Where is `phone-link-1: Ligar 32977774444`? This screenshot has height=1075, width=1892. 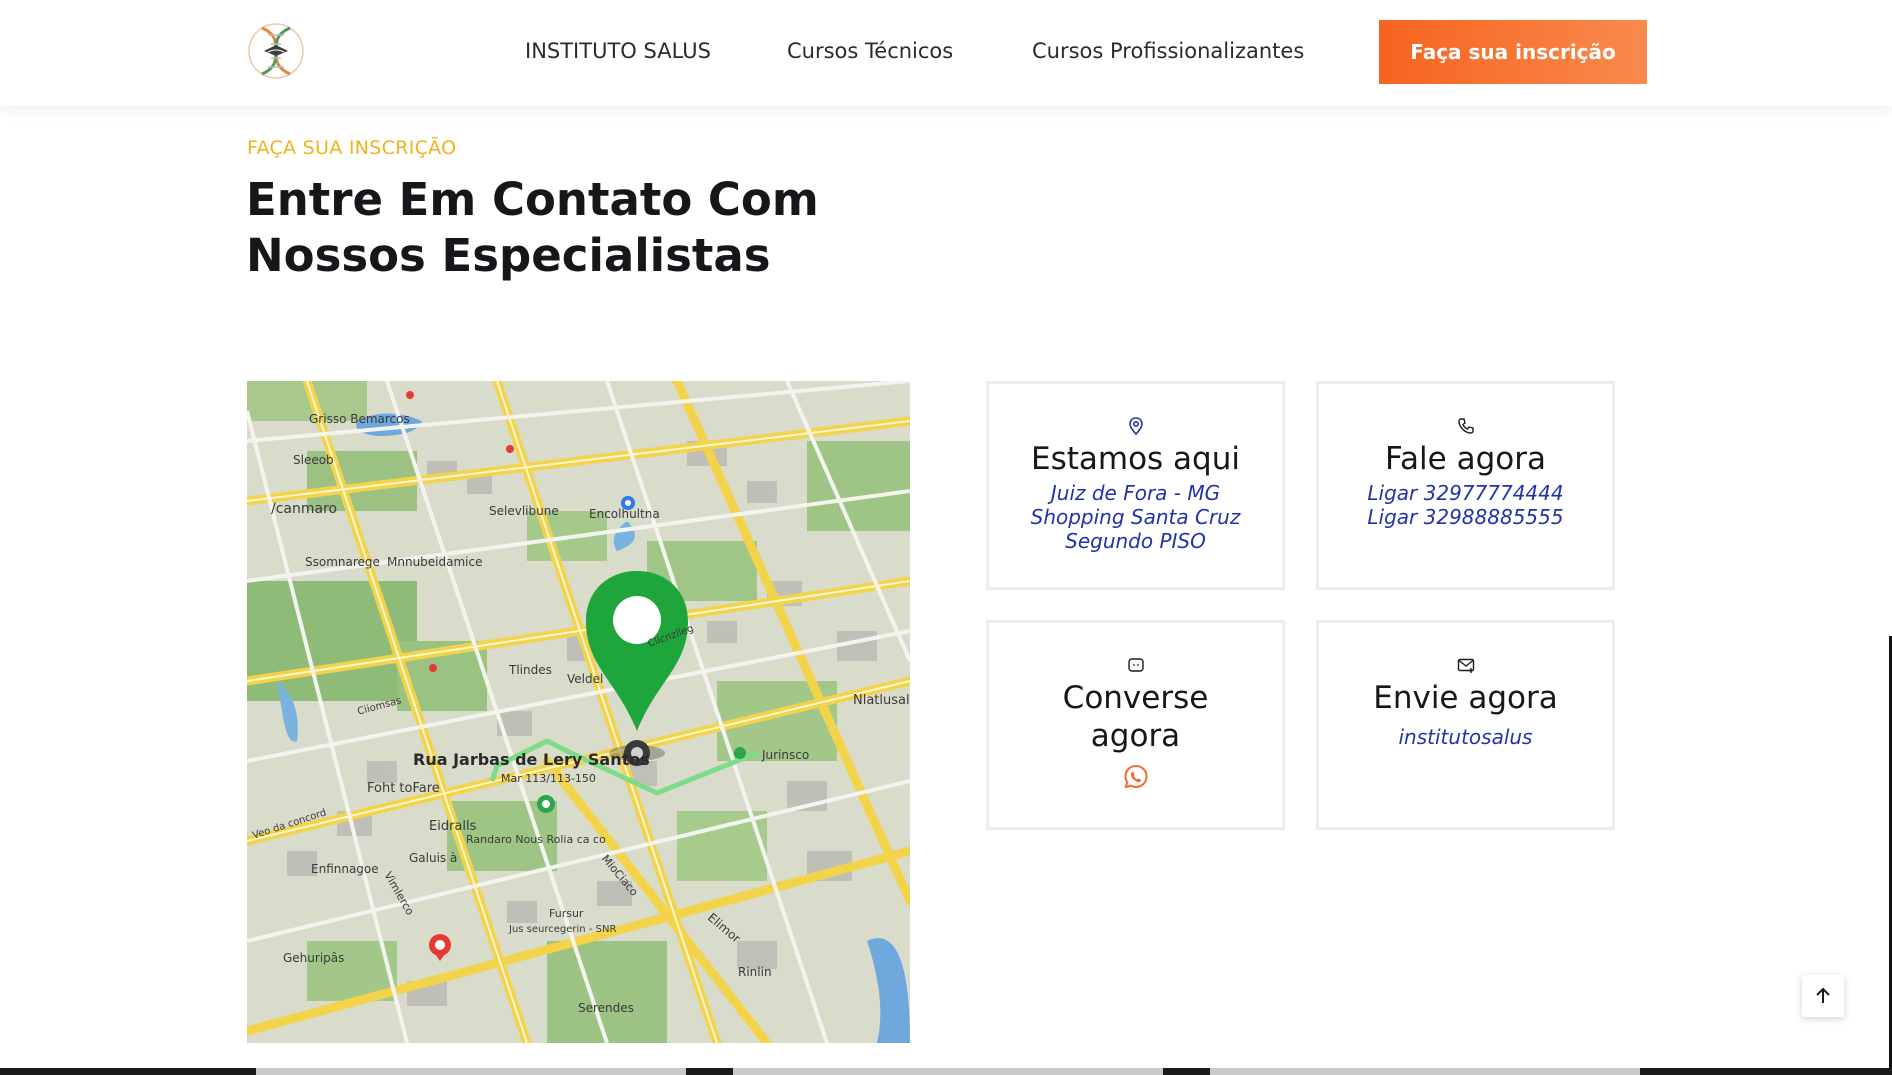
phone-link-1: Ligar 32977774444 is located at coordinates (1465, 493).